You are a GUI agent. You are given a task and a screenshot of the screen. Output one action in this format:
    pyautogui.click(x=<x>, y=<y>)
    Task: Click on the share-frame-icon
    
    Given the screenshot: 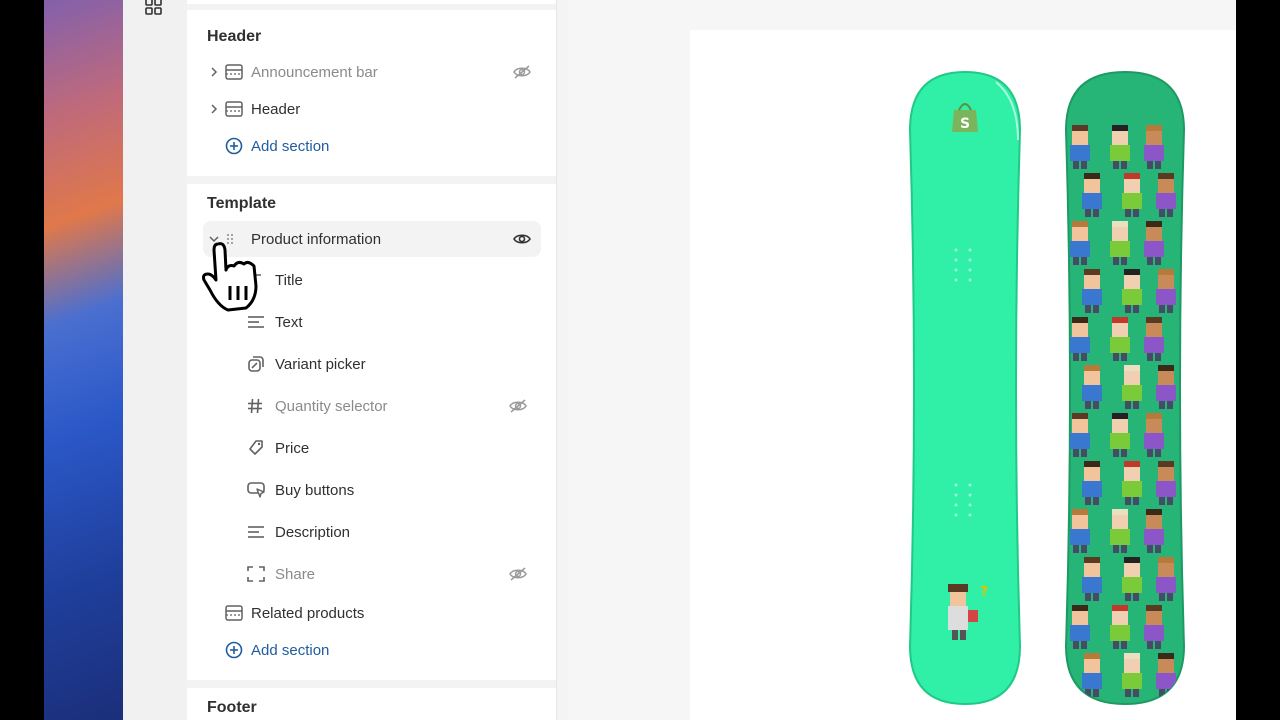 What is the action you would take?
    pyautogui.click(x=261, y=574)
    